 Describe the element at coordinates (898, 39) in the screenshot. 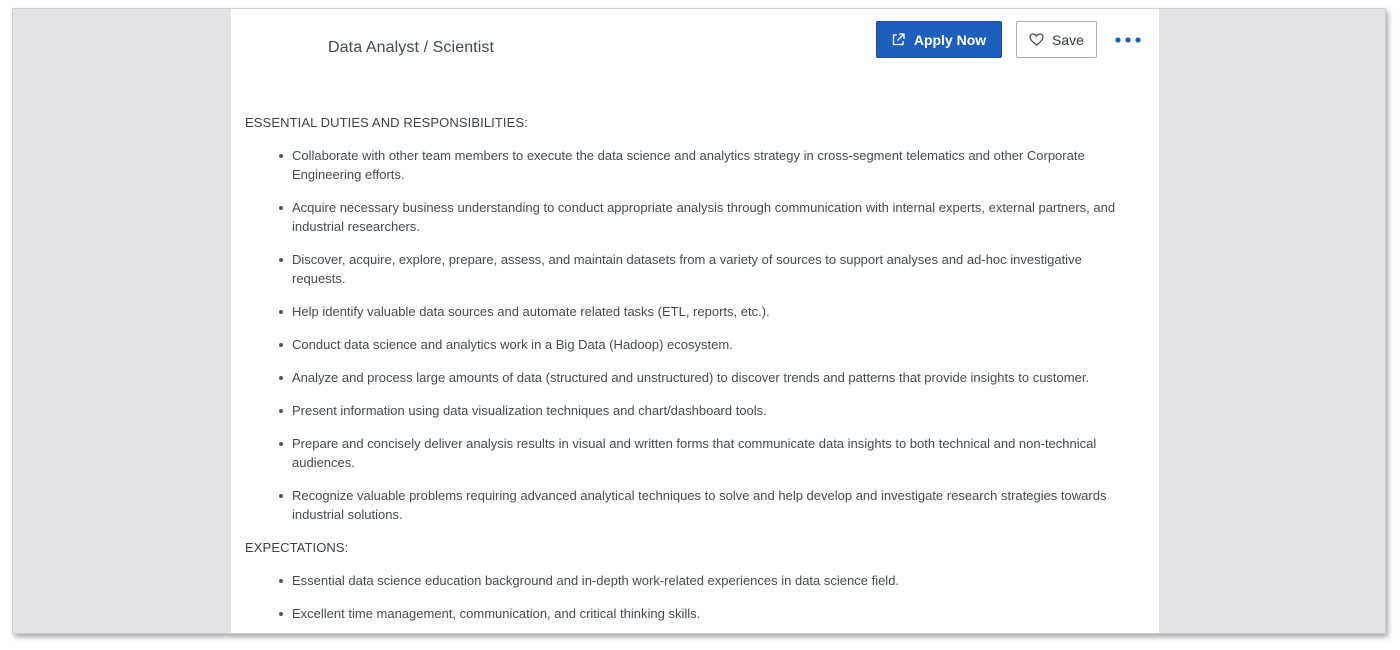

I see `external-link-icon` at that location.